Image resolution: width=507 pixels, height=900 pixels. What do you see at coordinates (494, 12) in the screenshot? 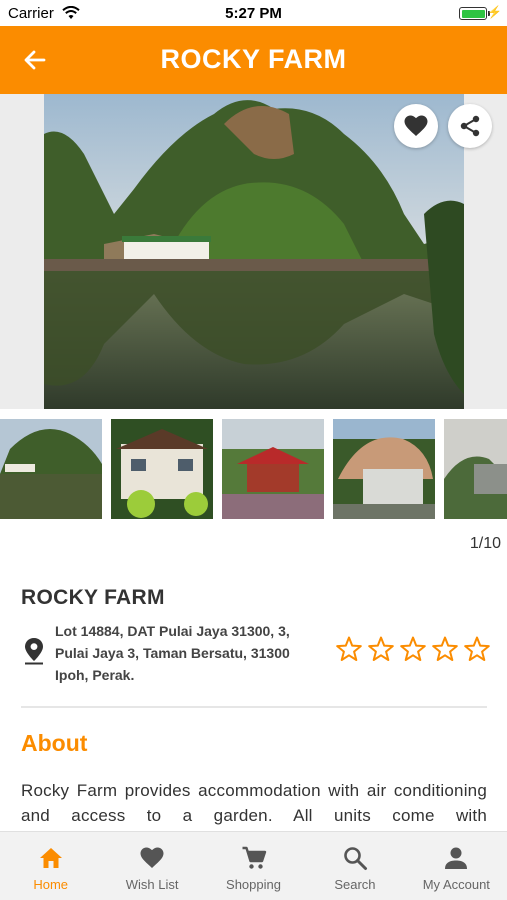
I see `charging-icon: ⚡` at bounding box center [494, 12].